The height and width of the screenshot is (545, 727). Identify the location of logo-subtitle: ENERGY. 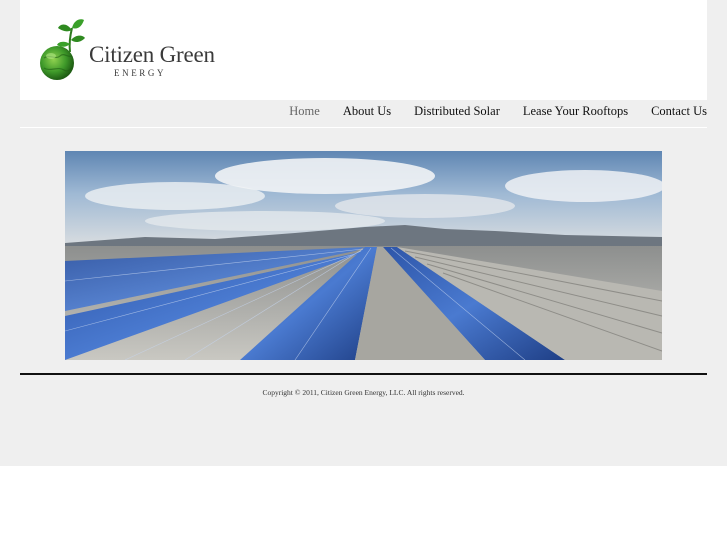
(140, 73).